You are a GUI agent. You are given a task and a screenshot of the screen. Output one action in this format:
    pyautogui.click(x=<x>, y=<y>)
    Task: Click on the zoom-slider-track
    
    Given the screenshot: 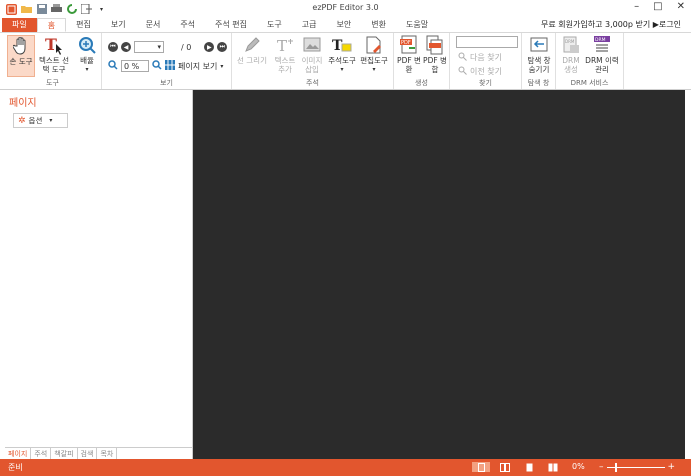 What is the action you would take?
    pyautogui.click(x=635, y=467)
    